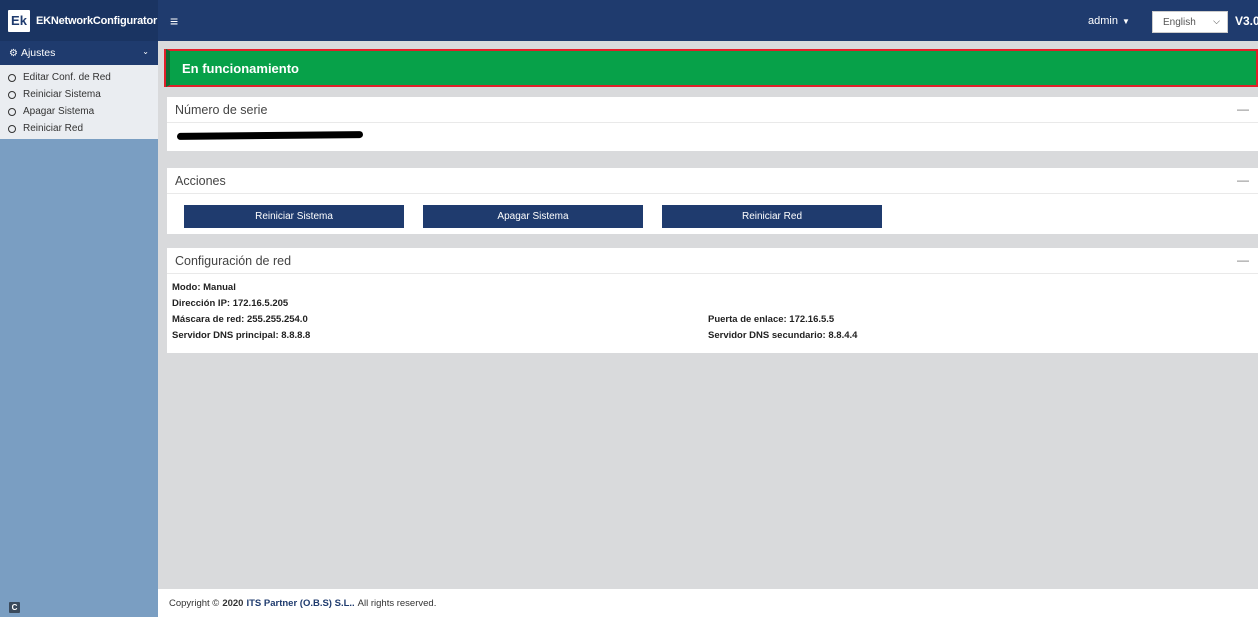  Describe the element at coordinates (174, 21) in the screenshot. I see `hamburger-icon: ≡` at that location.